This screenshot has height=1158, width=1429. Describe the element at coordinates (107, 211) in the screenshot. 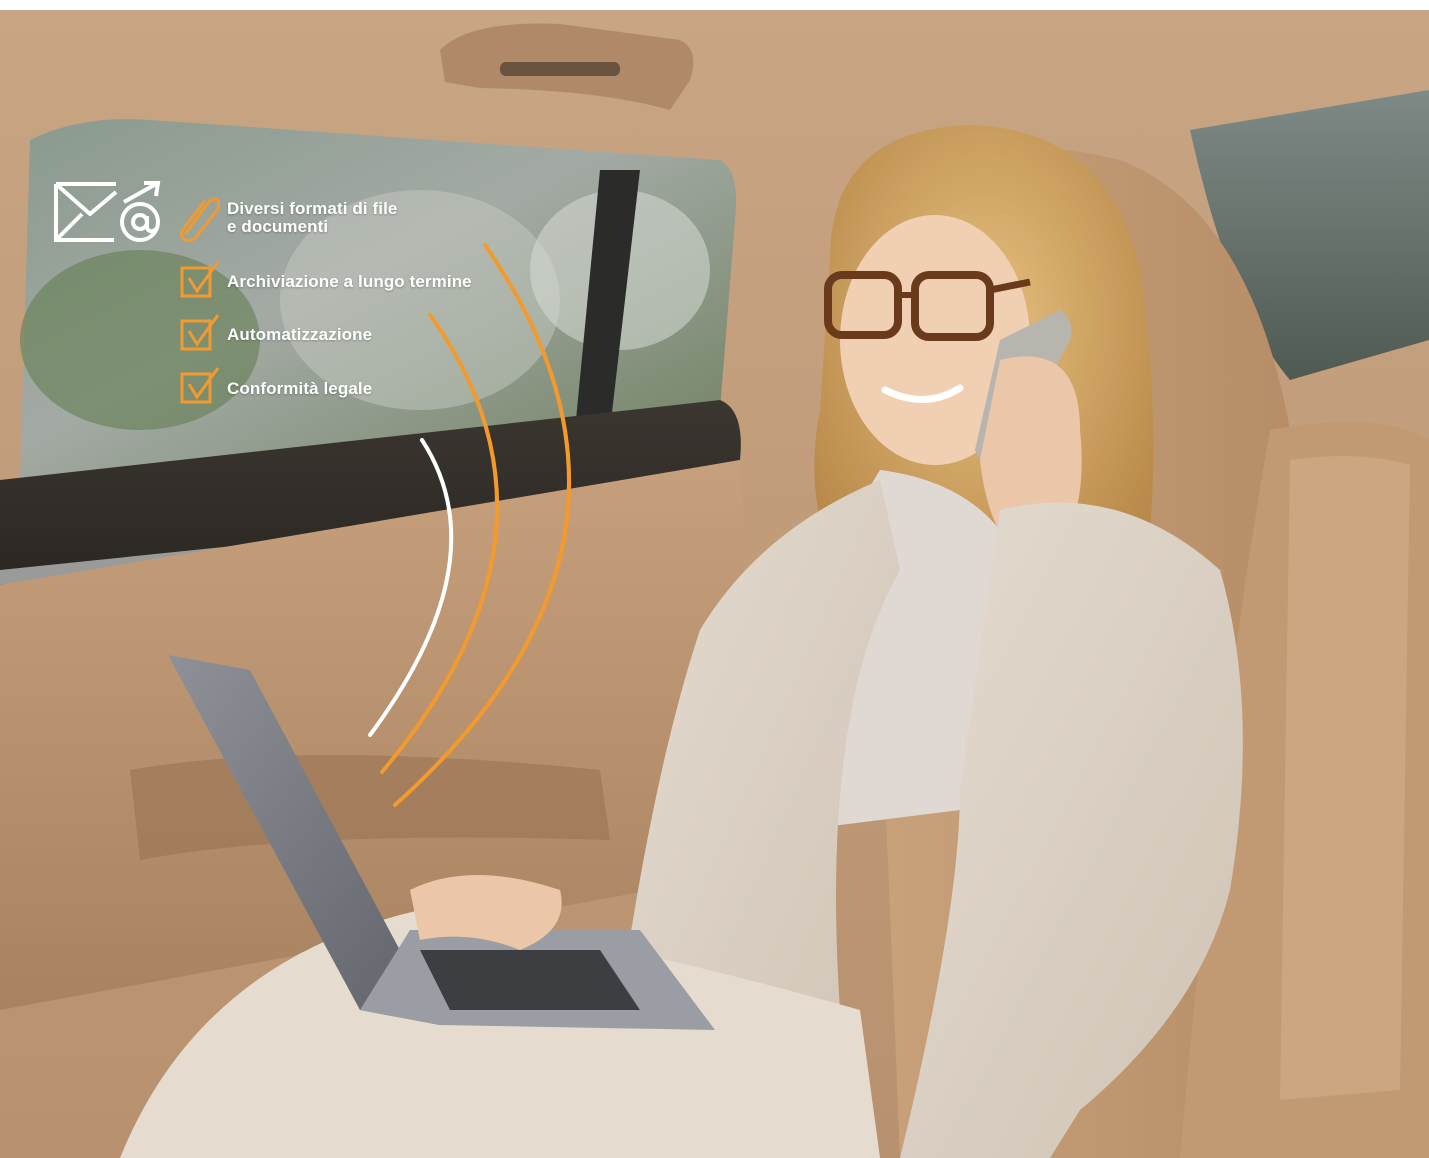

I see `envelope-at-icon` at that location.